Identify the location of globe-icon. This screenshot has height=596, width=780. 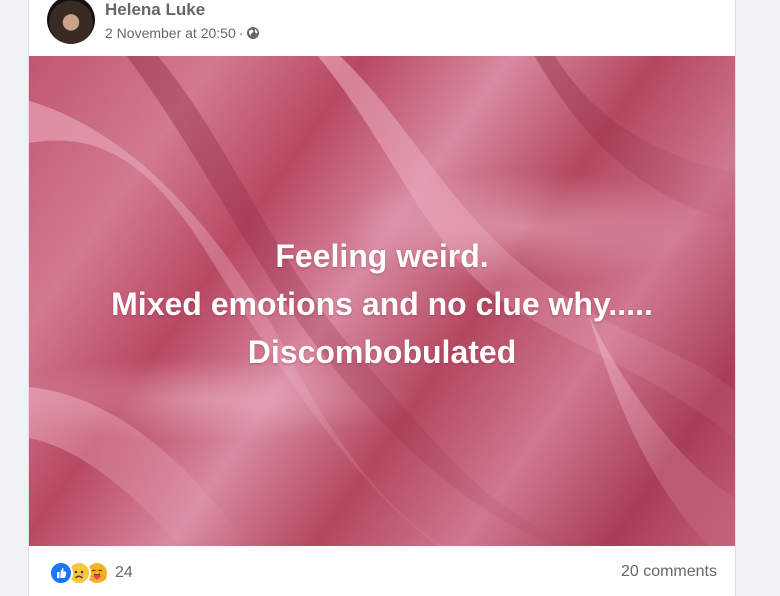
(253, 33).